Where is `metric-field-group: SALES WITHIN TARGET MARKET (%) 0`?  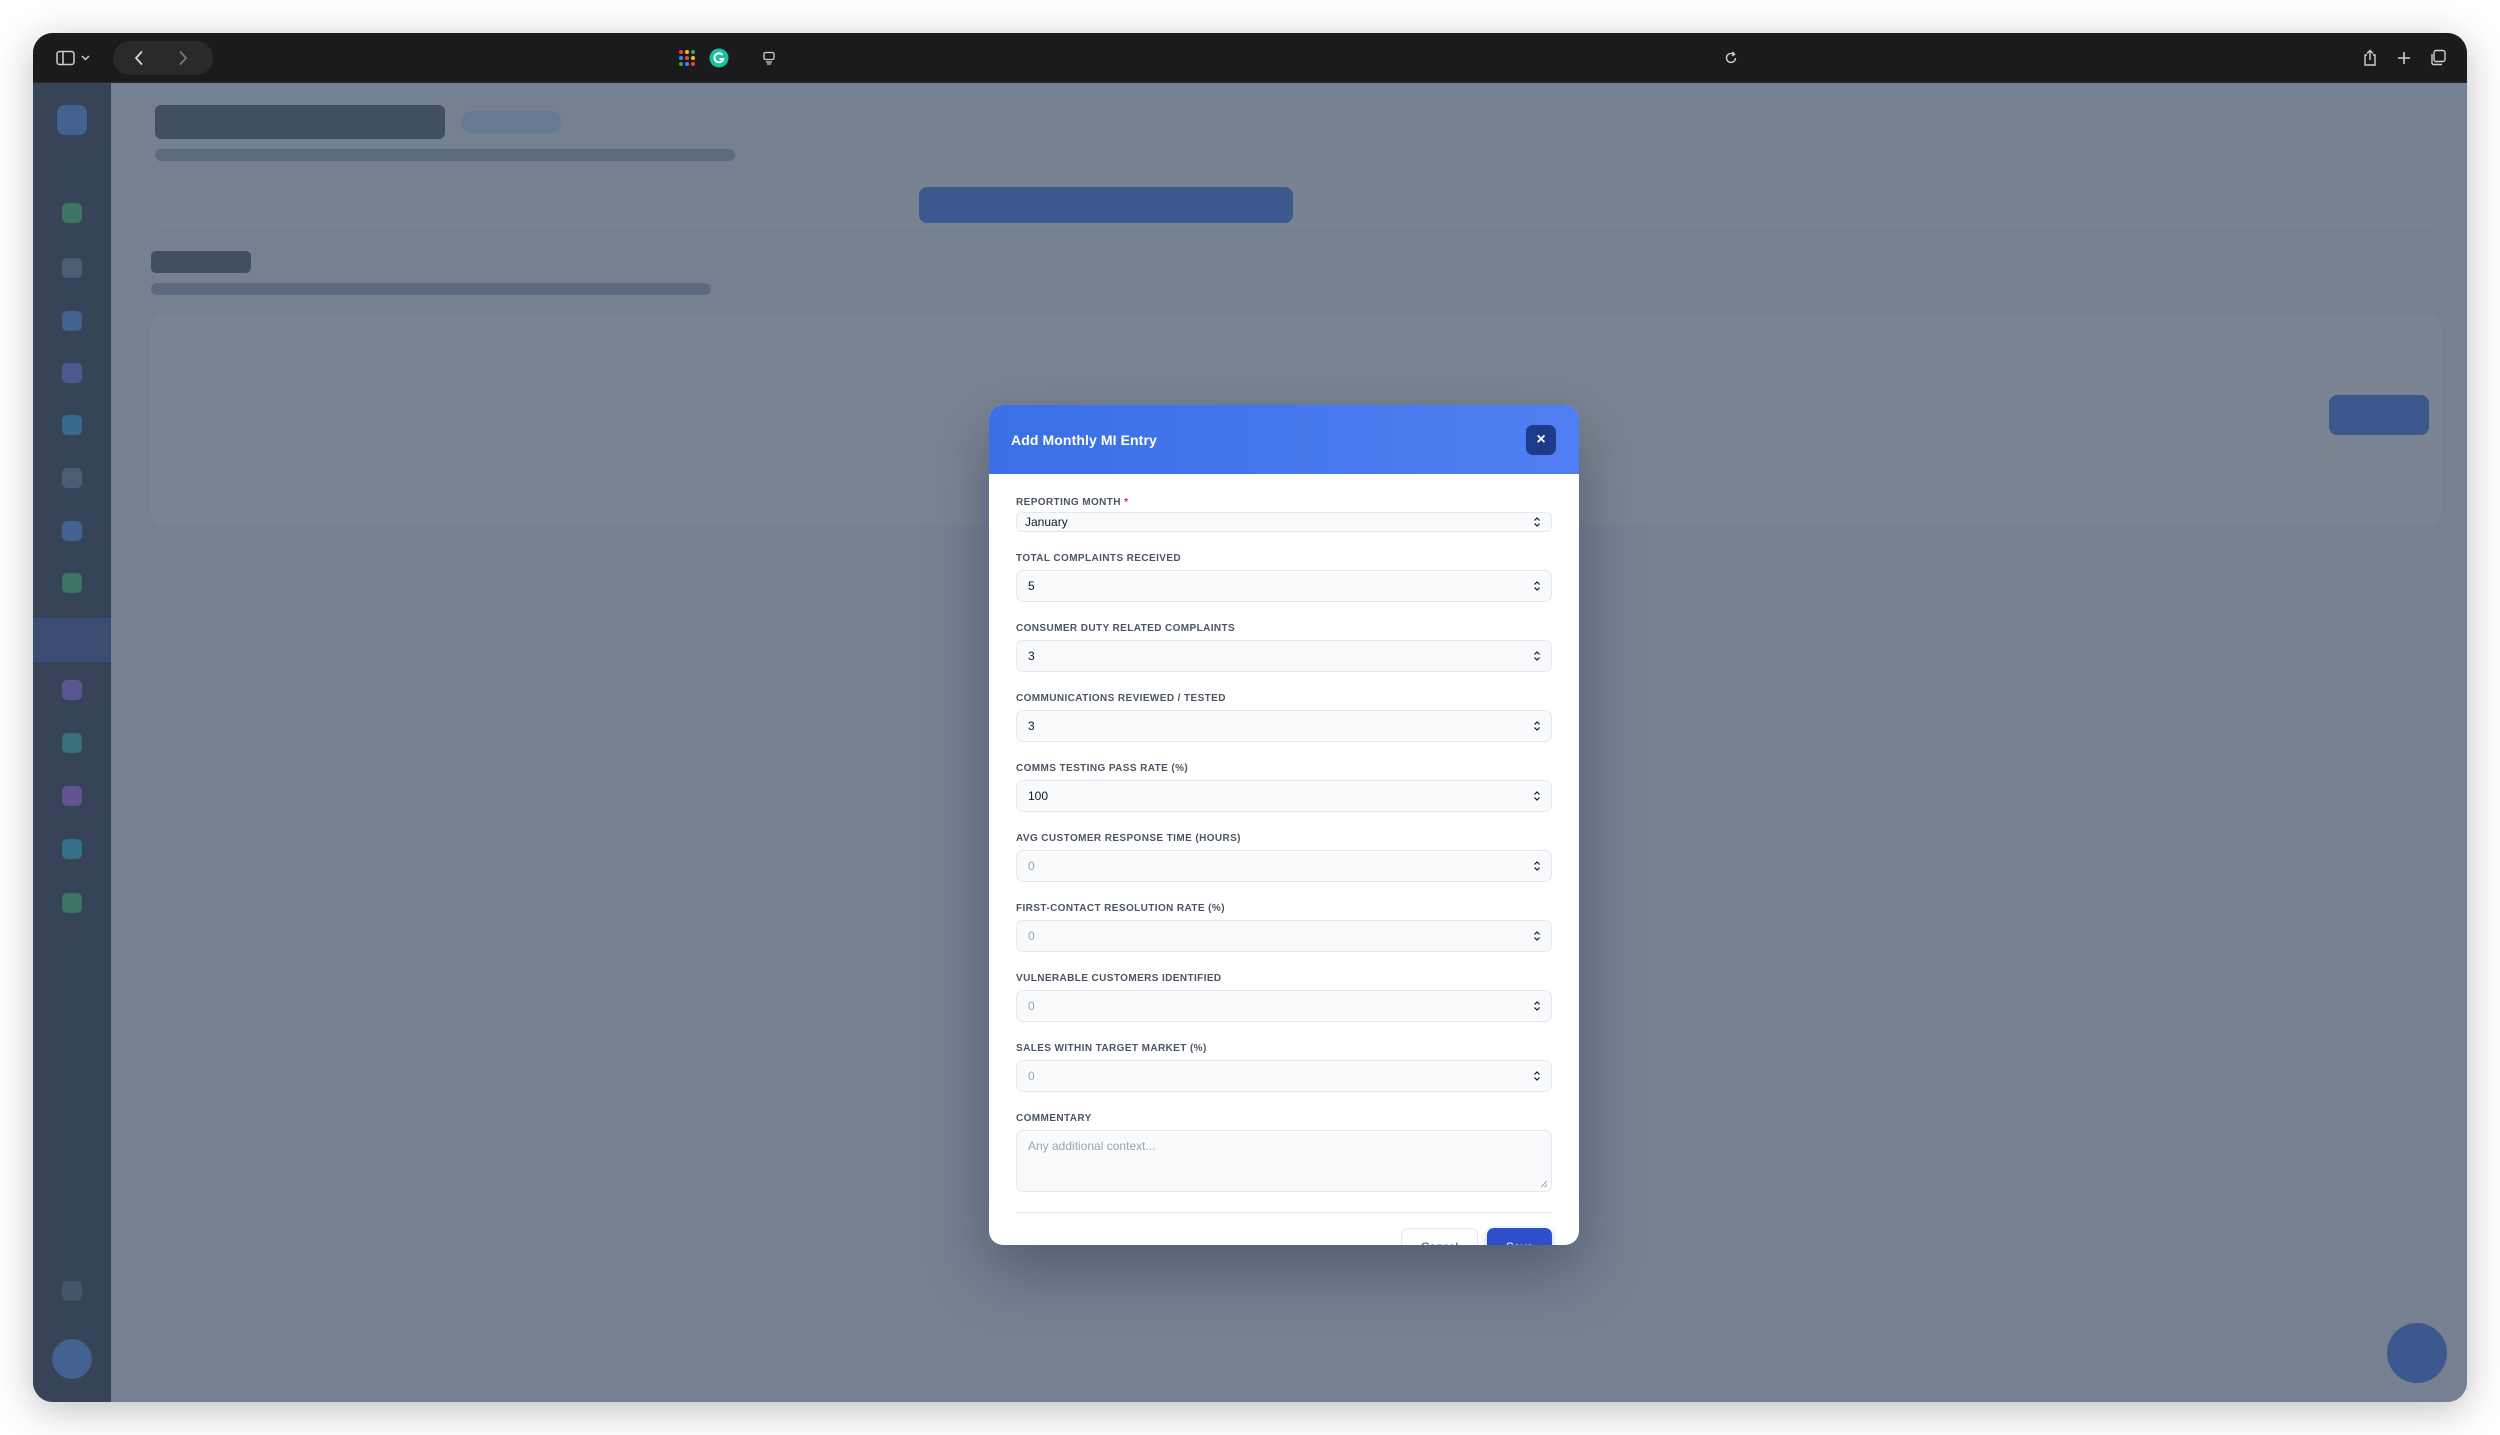
metric-field-group: SALES WITHIN TARGET MARKET (%) 0 is located at coordinates (1284, 1067).